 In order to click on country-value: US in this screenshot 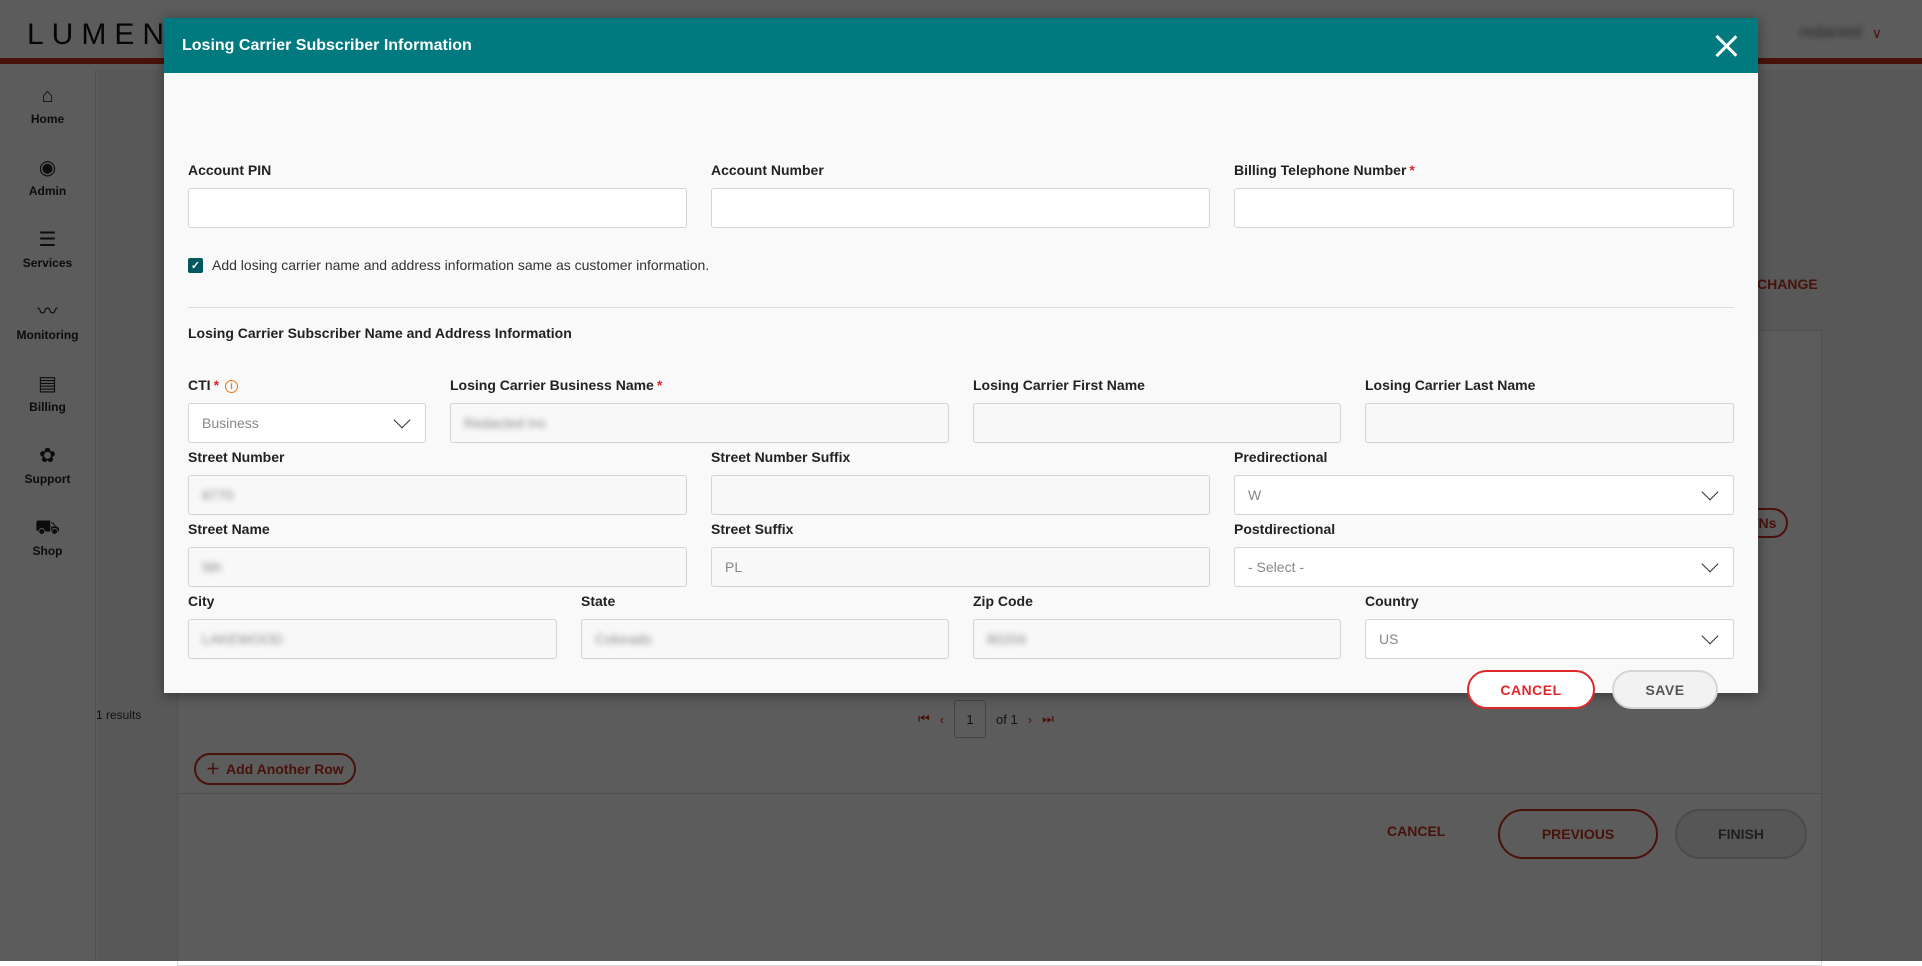, I will do `click(1389, 639)`.